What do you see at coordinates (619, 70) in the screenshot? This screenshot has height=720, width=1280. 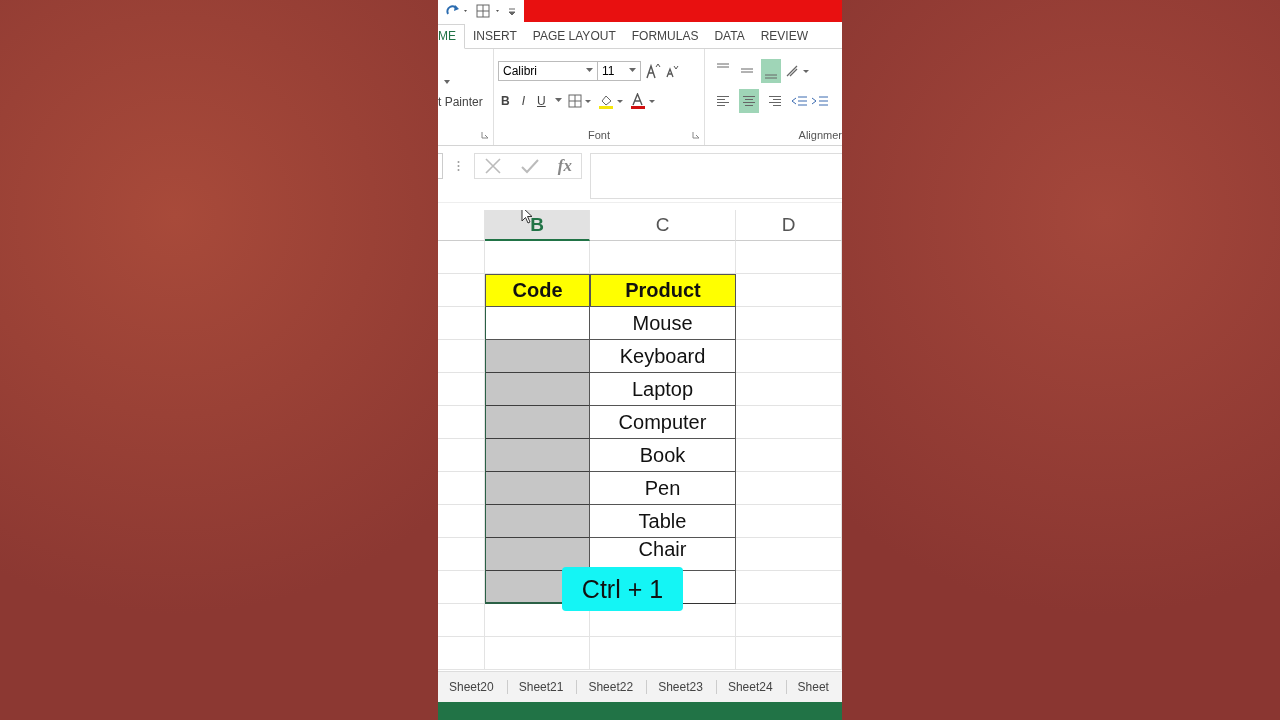 I see `font-size-field: 11` at bounding box center [619, 70].